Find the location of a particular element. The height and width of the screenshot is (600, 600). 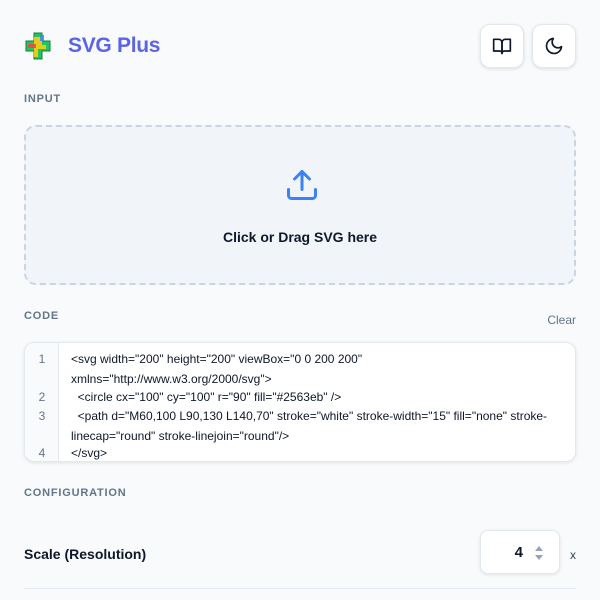

stepper-arrows-icon is located at coordinates (539, 553).